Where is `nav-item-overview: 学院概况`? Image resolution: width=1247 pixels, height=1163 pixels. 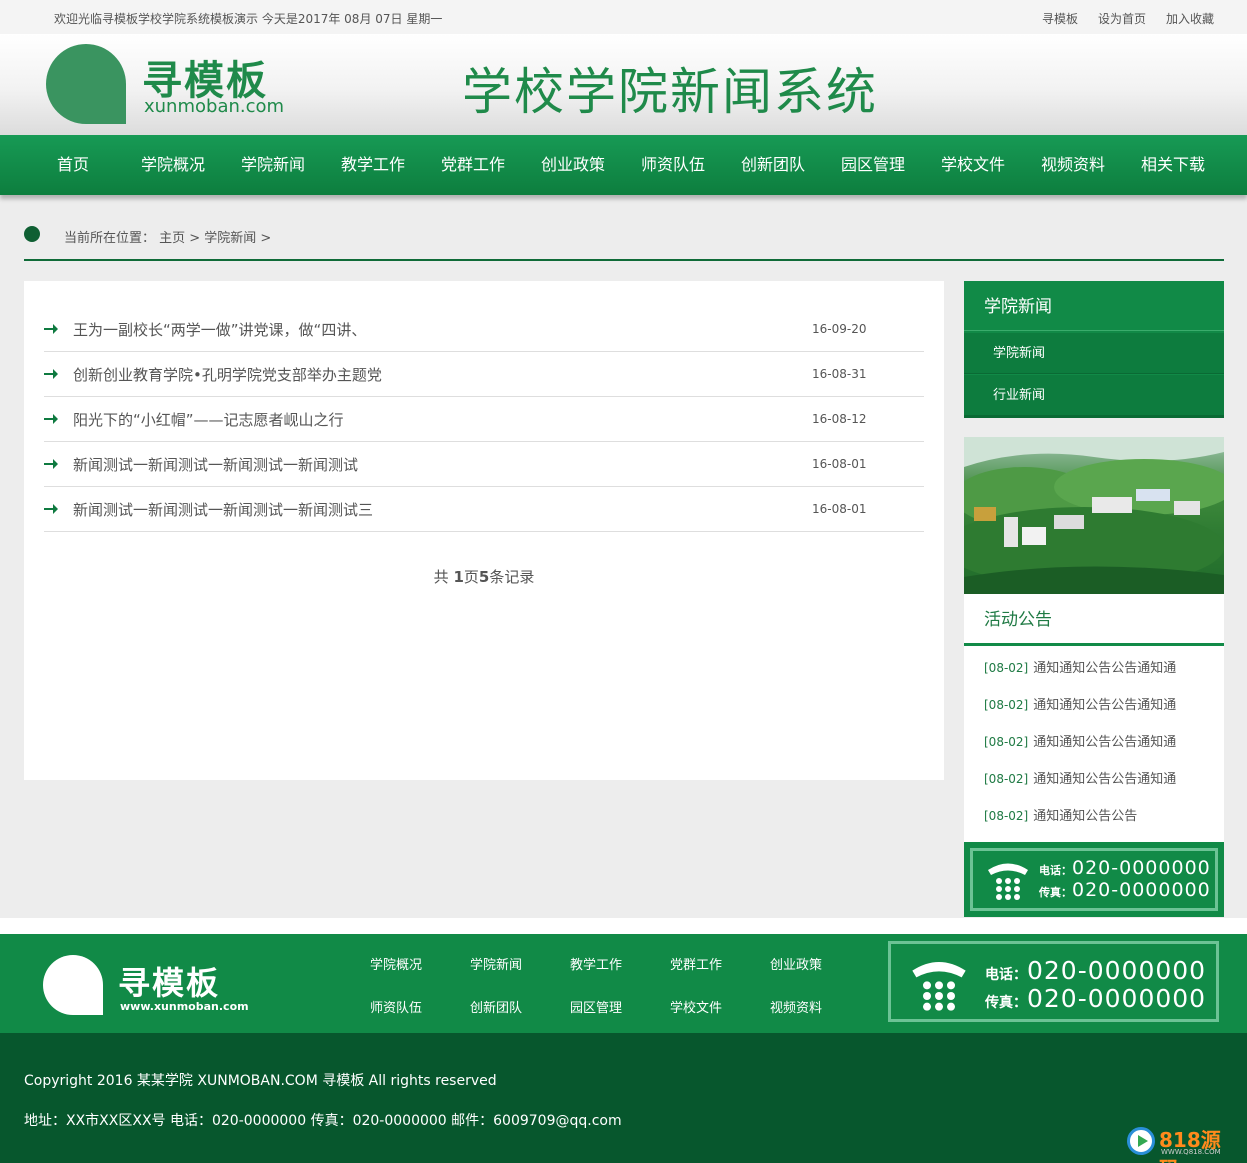
nav-item-overview: 学院概况 is located at coordinates (173, 165).